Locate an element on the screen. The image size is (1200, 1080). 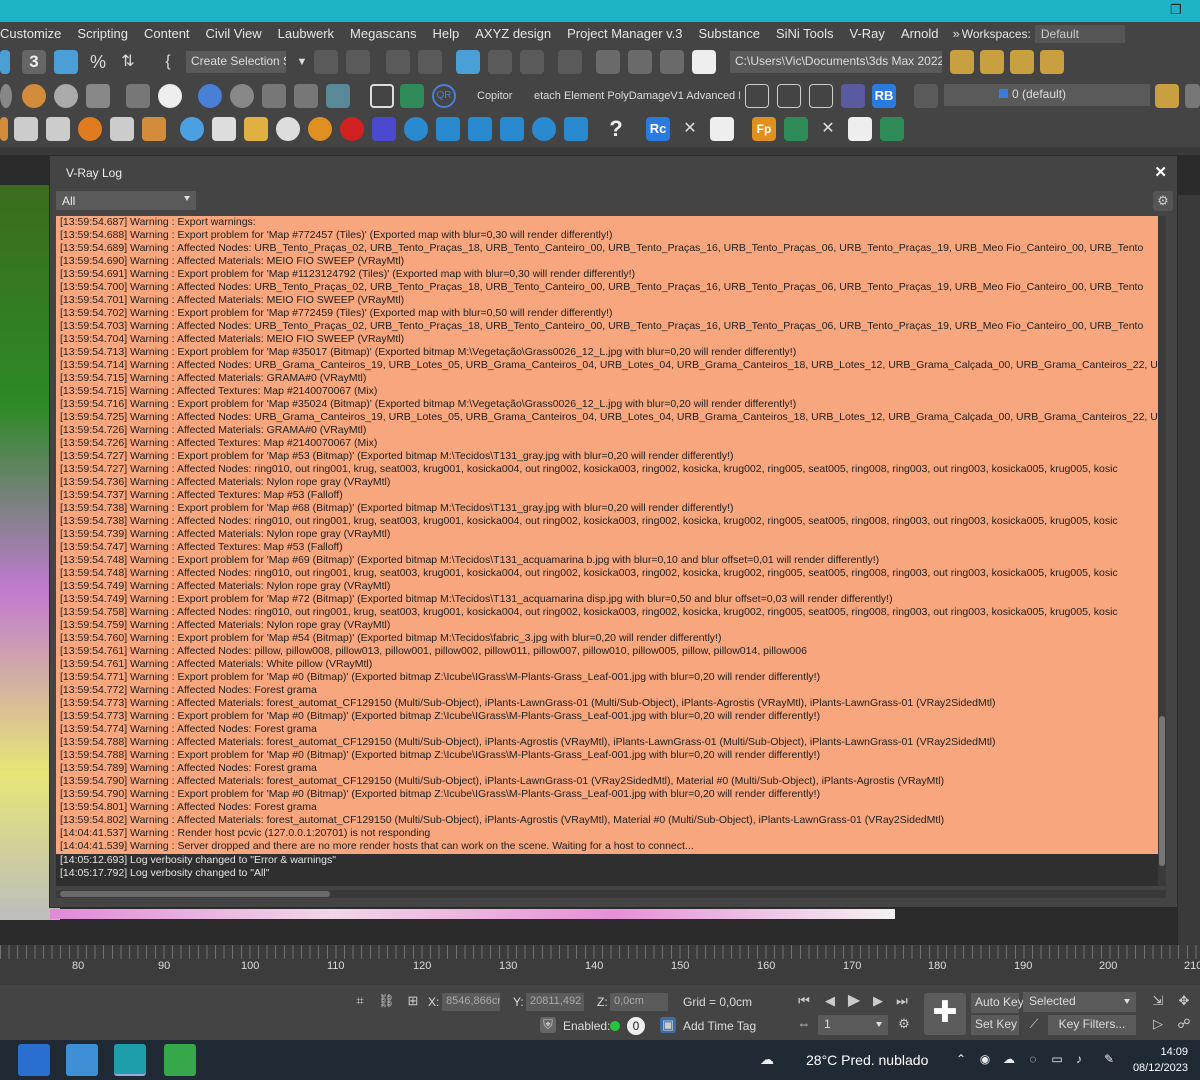
menu-help: Help is located at coordinates (446, 33).